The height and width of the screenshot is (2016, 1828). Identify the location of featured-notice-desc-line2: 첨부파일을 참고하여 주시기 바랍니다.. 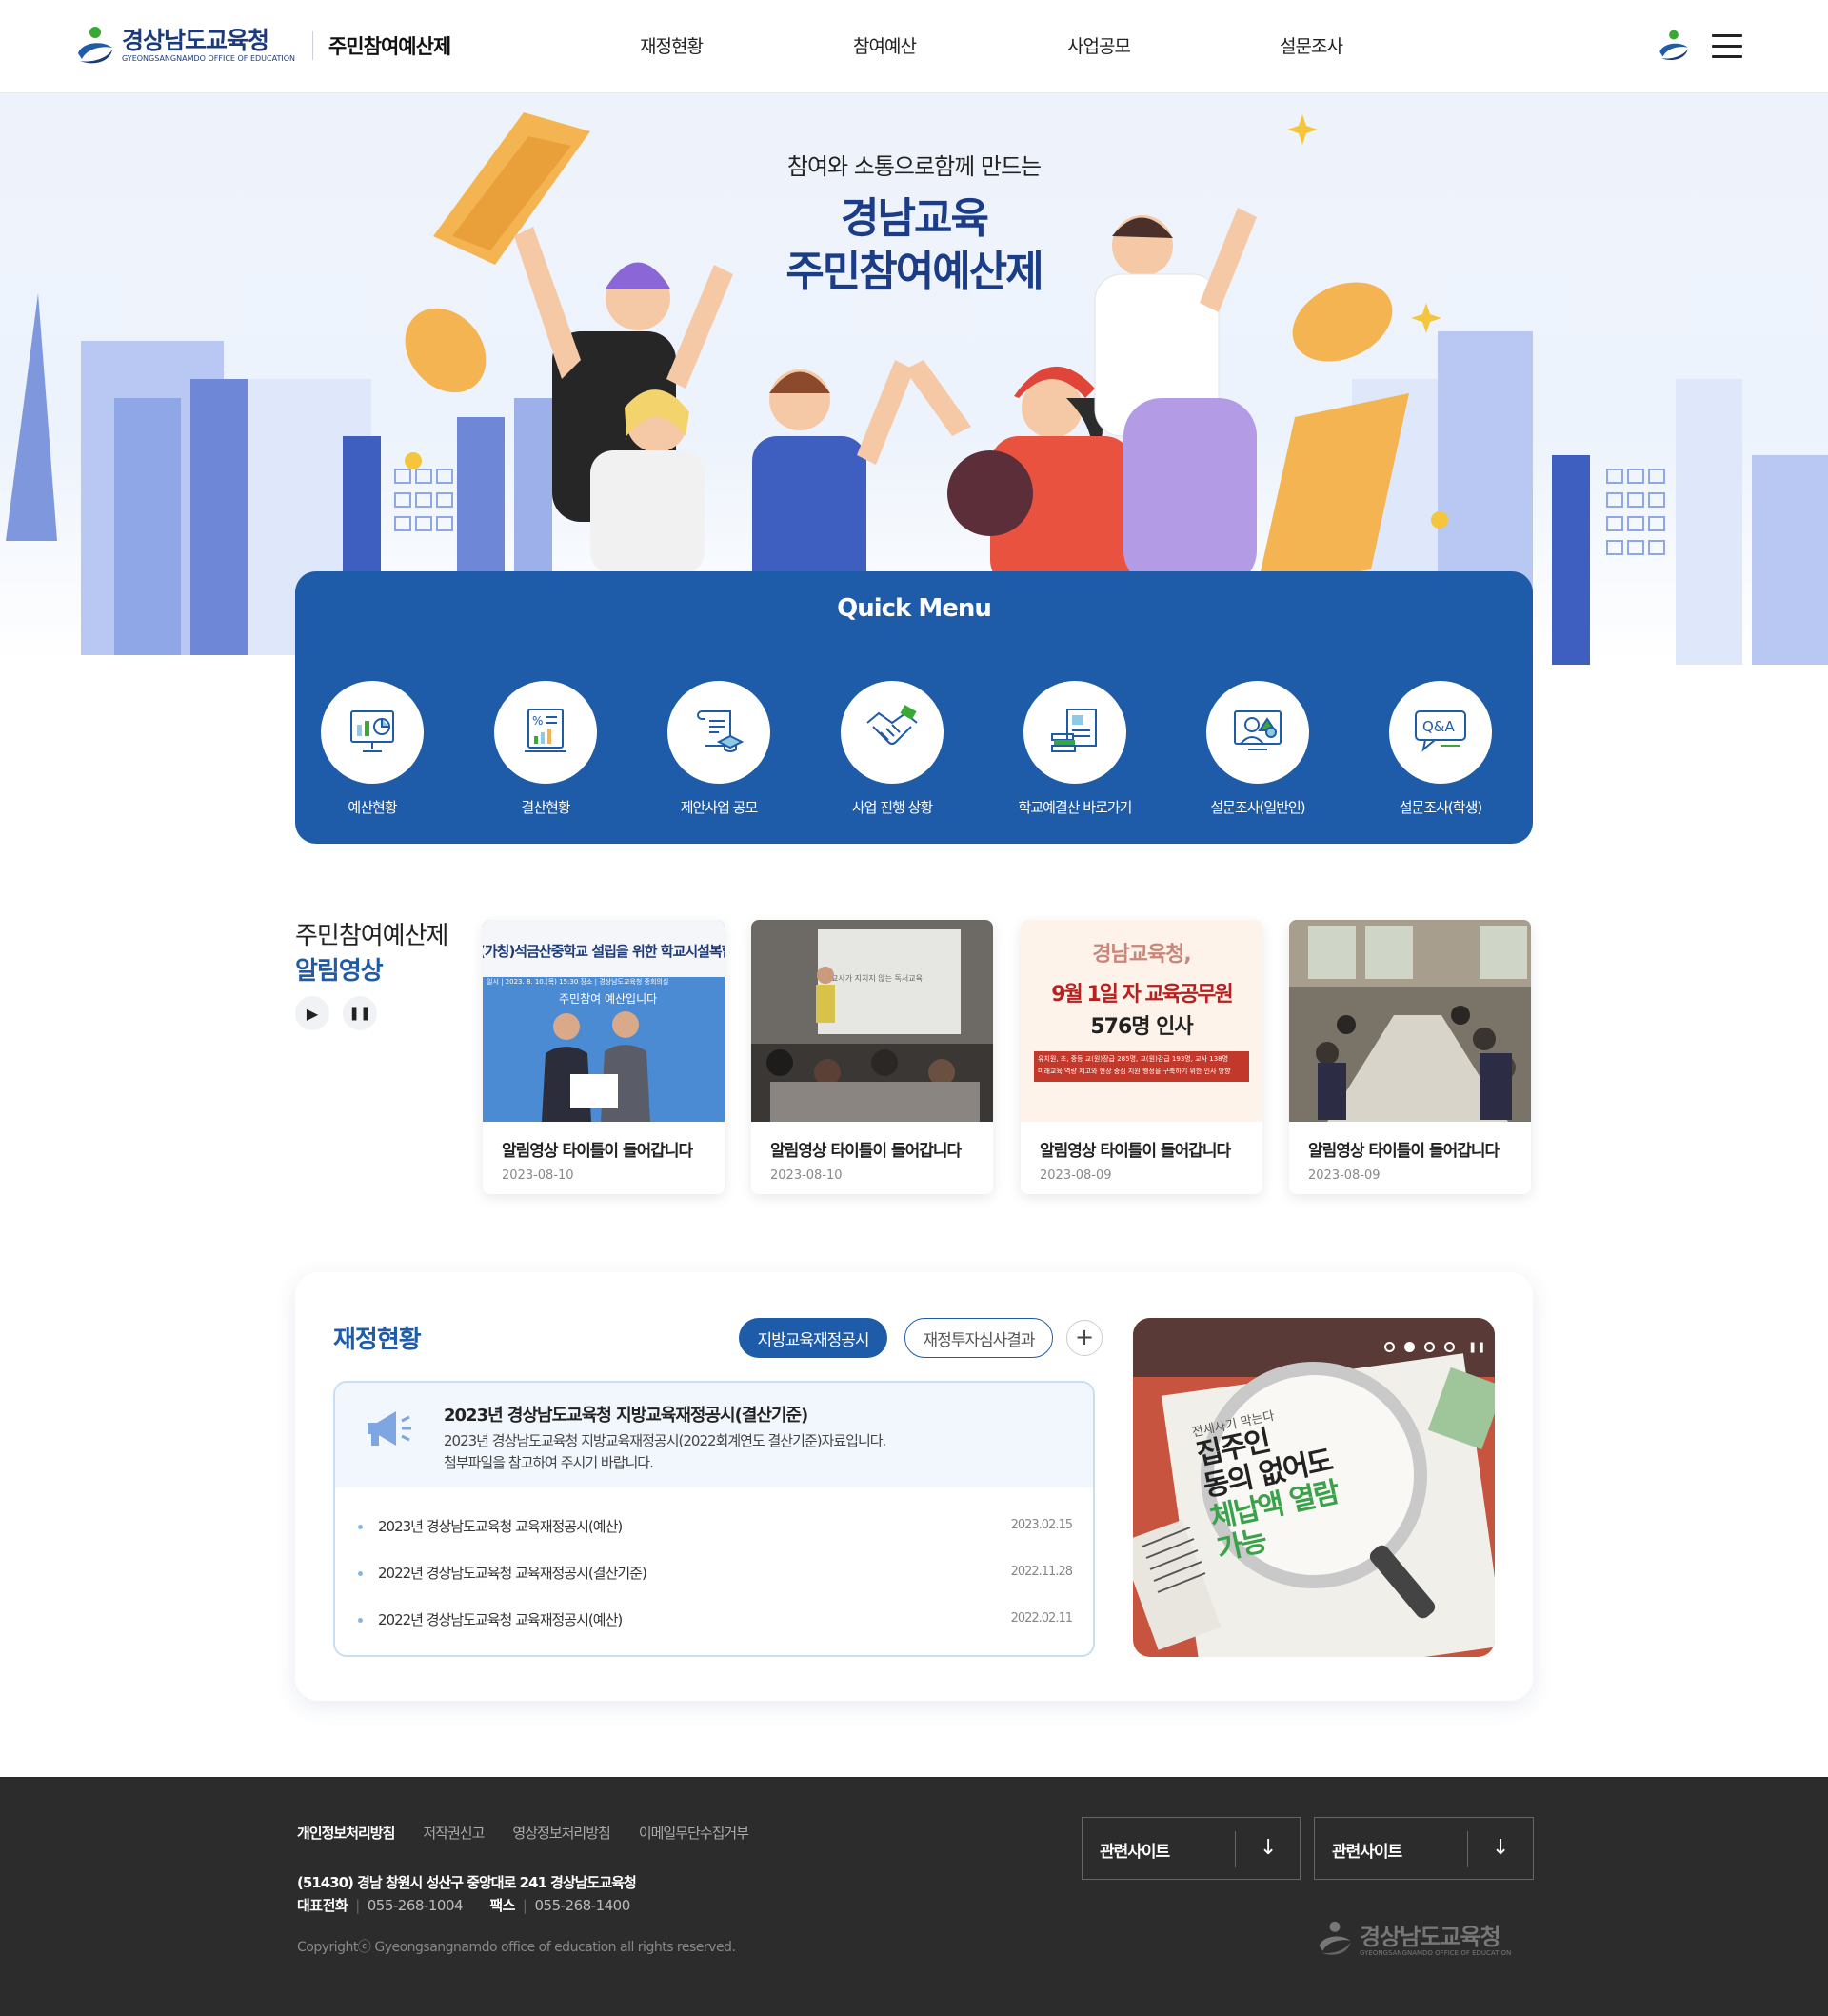
(549, 1462).